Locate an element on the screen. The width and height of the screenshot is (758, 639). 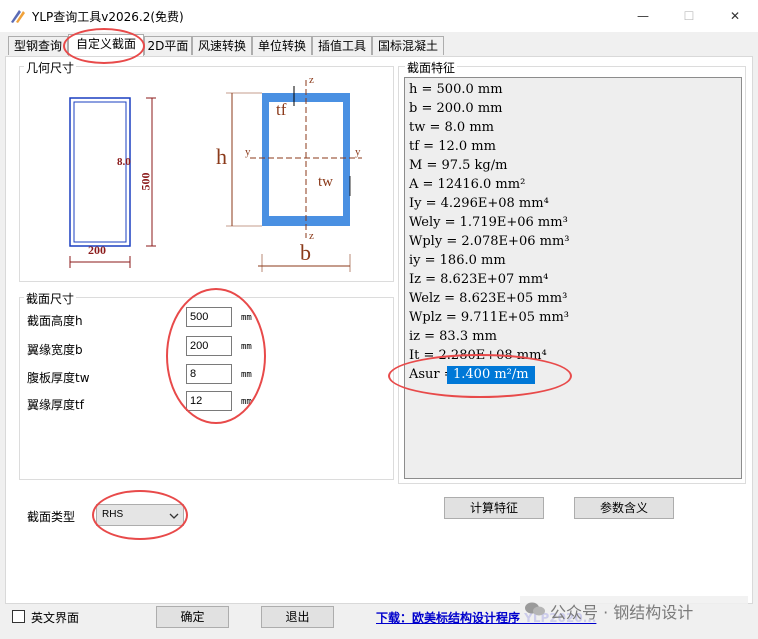
prop-iy: Iy = 4.296E+08 mm⁴ is located at coordinates (479, 203).